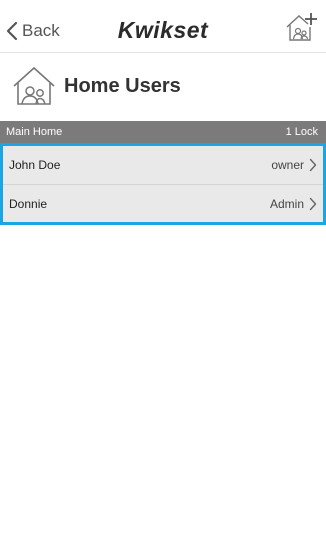 This screenshot has height=547, width=326. What do you see at coordinates (28, 203) in the screenshot?
I see `user-name: Donnie` at bounding box center [28, 203].